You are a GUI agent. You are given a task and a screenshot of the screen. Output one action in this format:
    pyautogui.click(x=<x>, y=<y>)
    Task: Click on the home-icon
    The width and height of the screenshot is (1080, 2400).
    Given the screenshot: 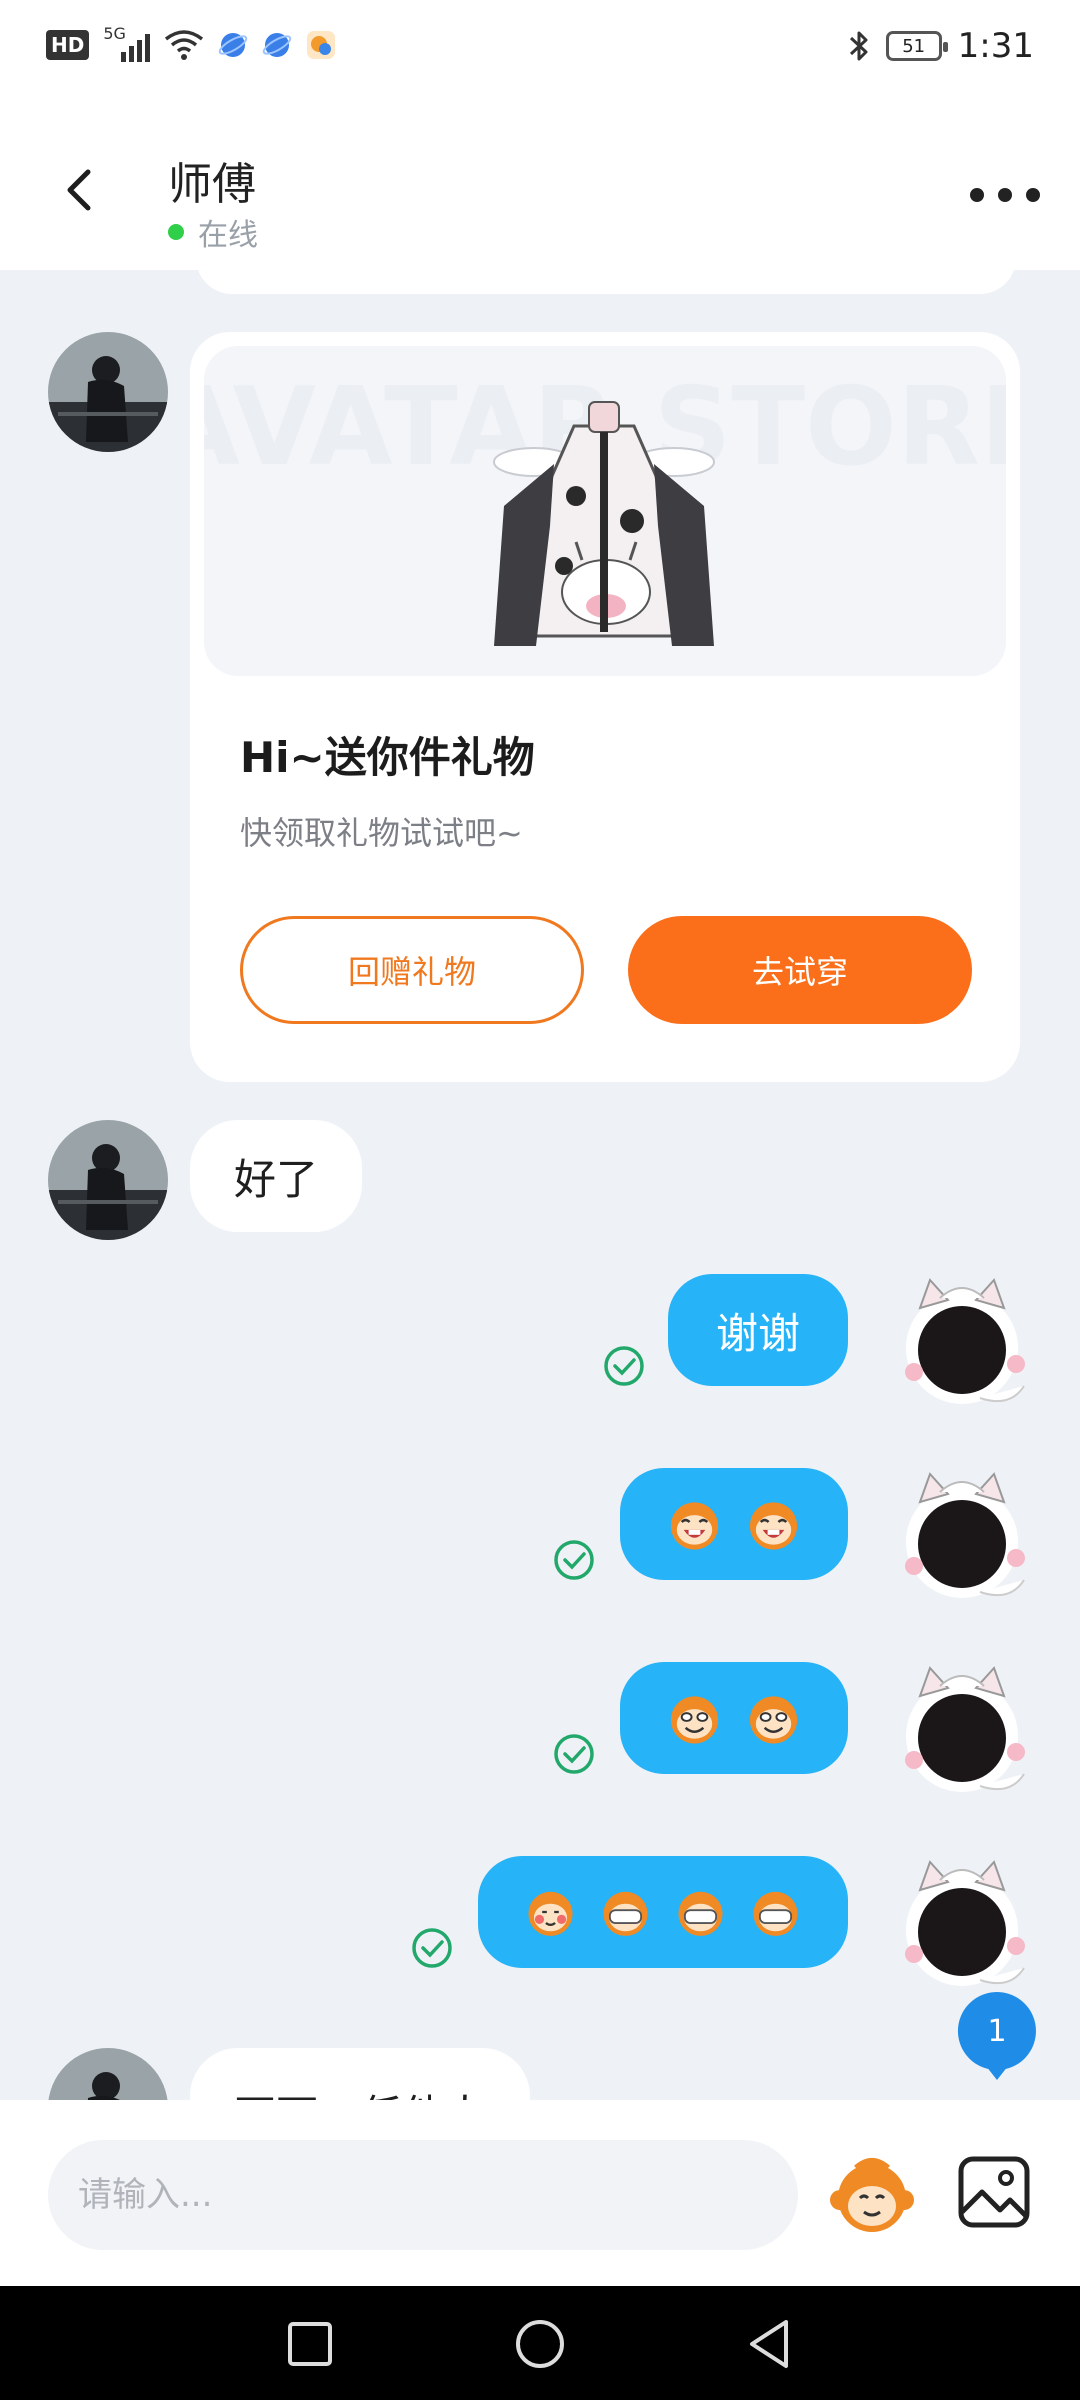 What is the action you would take?
    pyautogui.click(x=540, y=2344)
    